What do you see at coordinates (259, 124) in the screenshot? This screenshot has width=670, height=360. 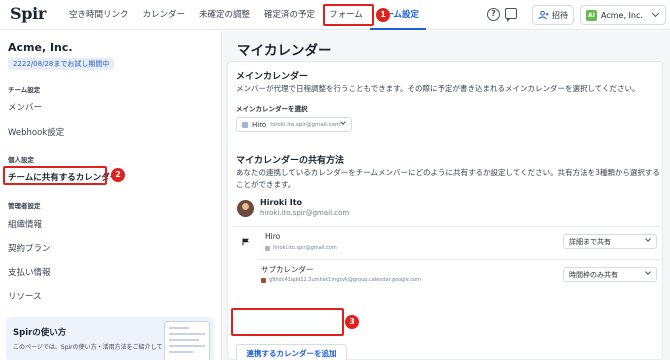 I see `selected-calendar-name: Hiro` at bounding box center [259, 124].